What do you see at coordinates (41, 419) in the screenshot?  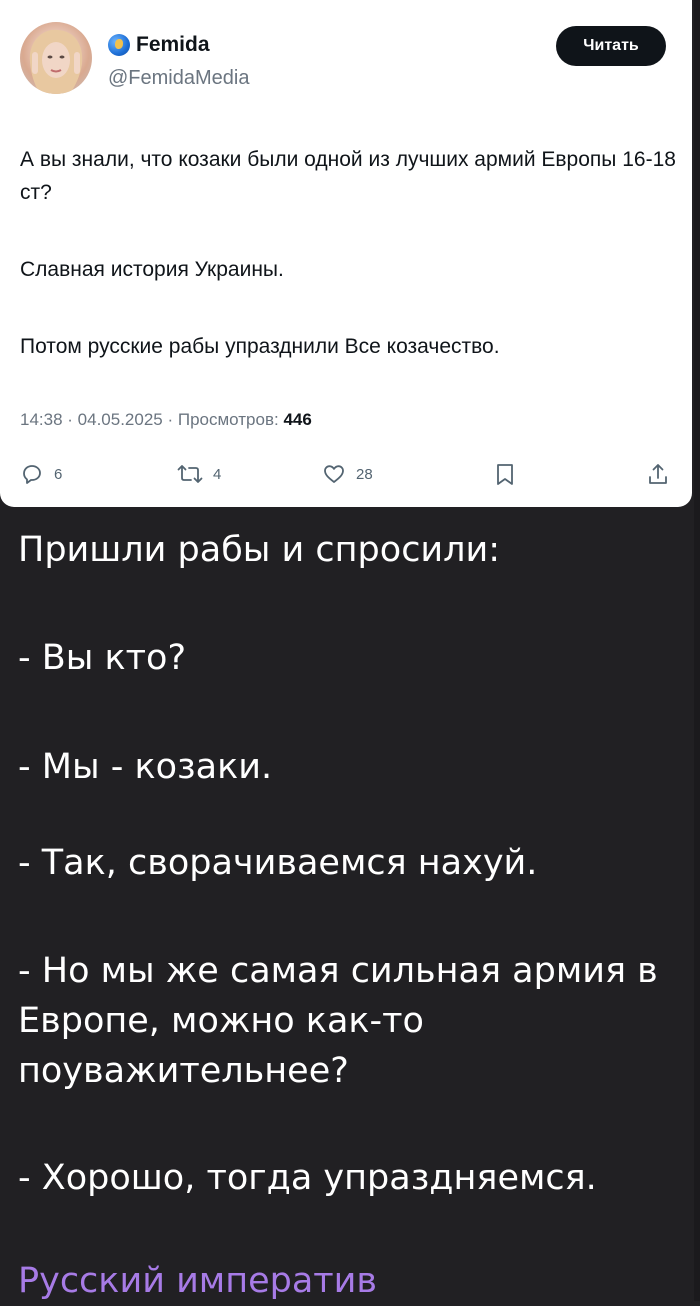 I see `tweet-time: 14:38` at bounding box center [41, 419].